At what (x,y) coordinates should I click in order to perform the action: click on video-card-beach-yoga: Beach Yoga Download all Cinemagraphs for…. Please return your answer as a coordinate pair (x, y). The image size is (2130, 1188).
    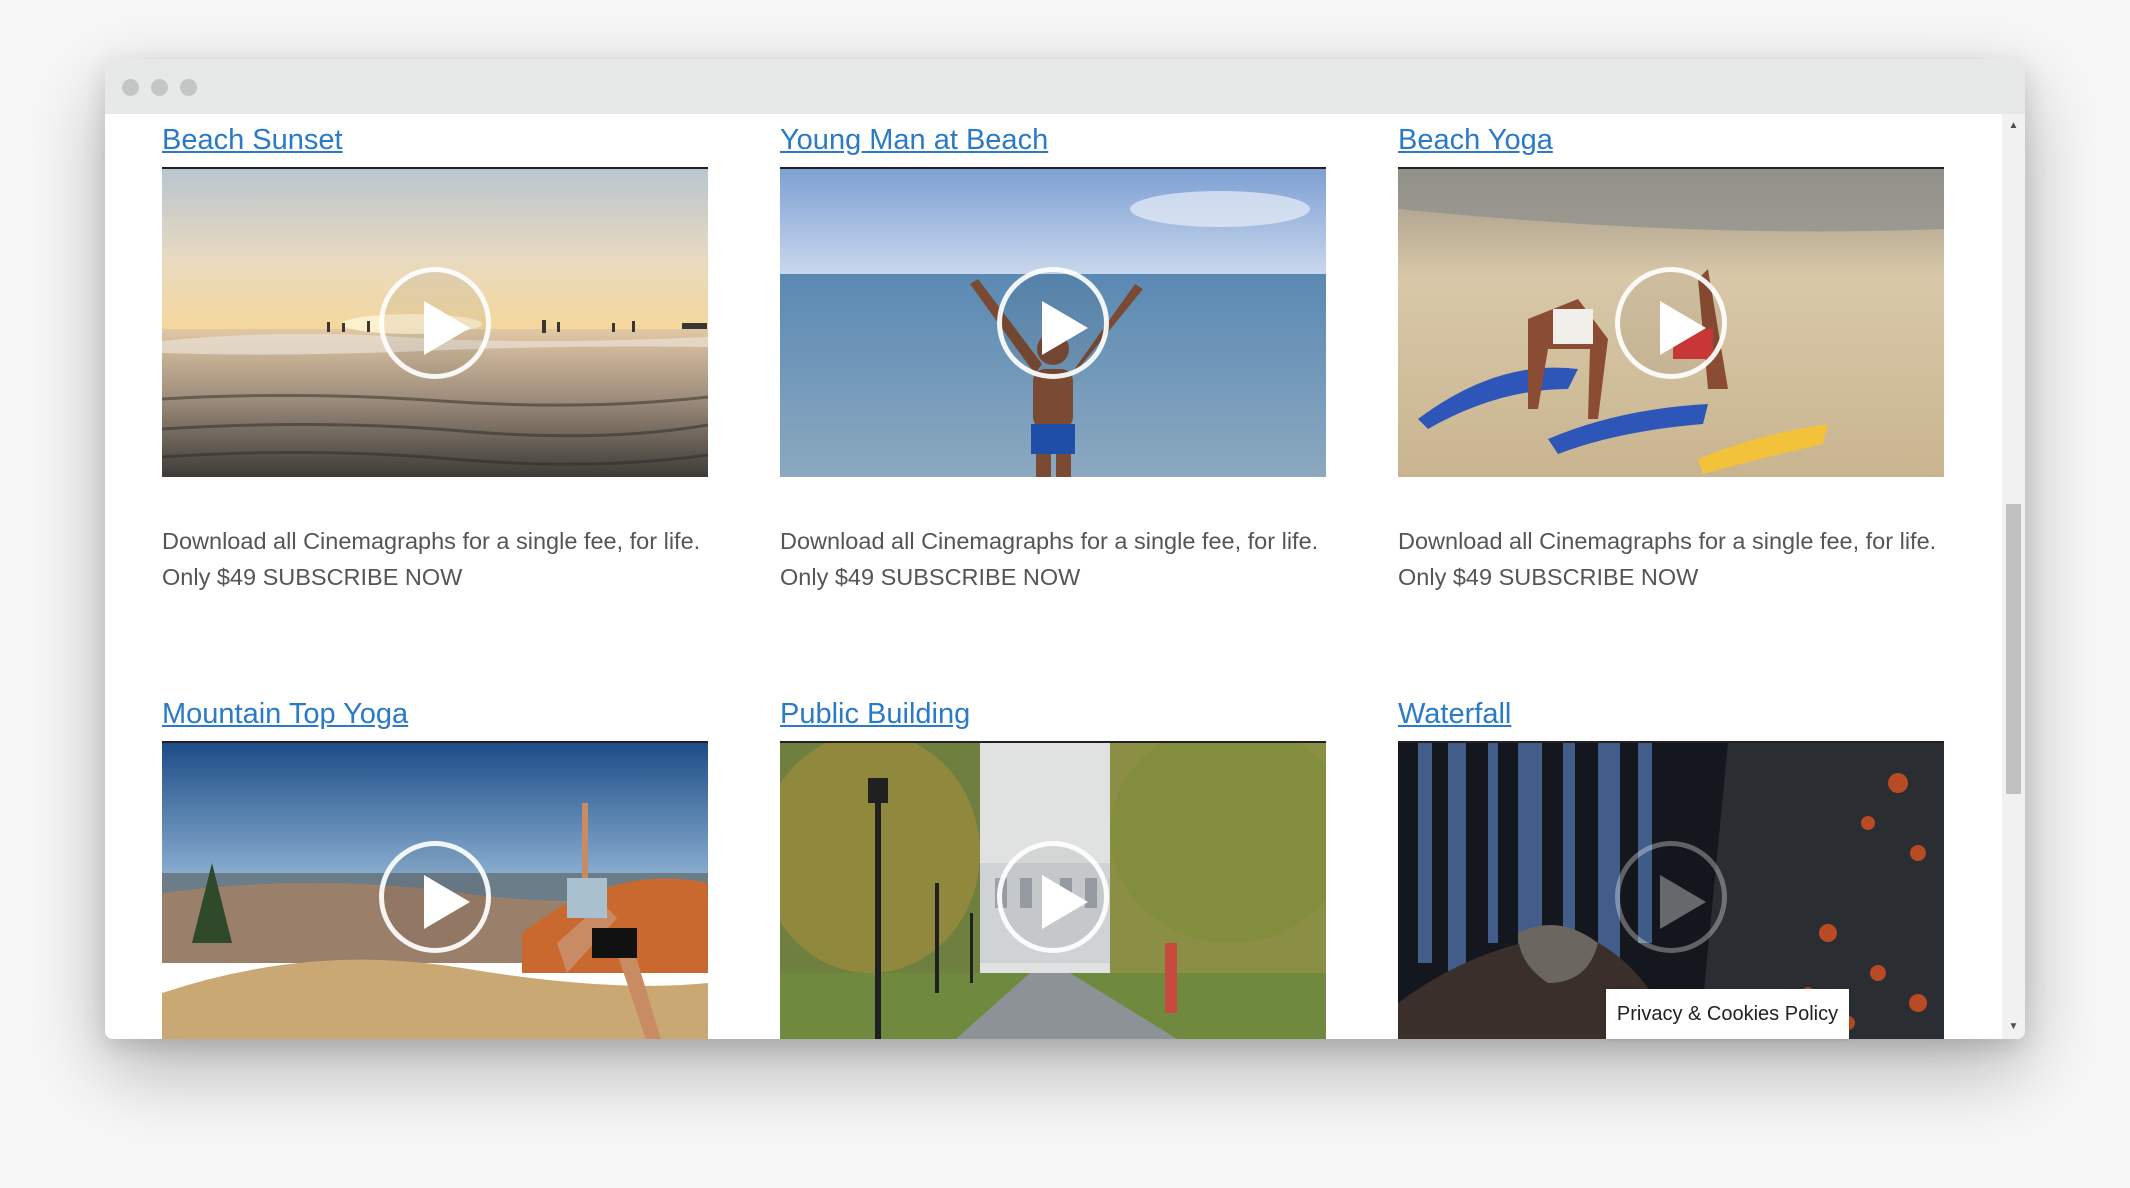
    Looking at the image, I should click on (1671, 359).